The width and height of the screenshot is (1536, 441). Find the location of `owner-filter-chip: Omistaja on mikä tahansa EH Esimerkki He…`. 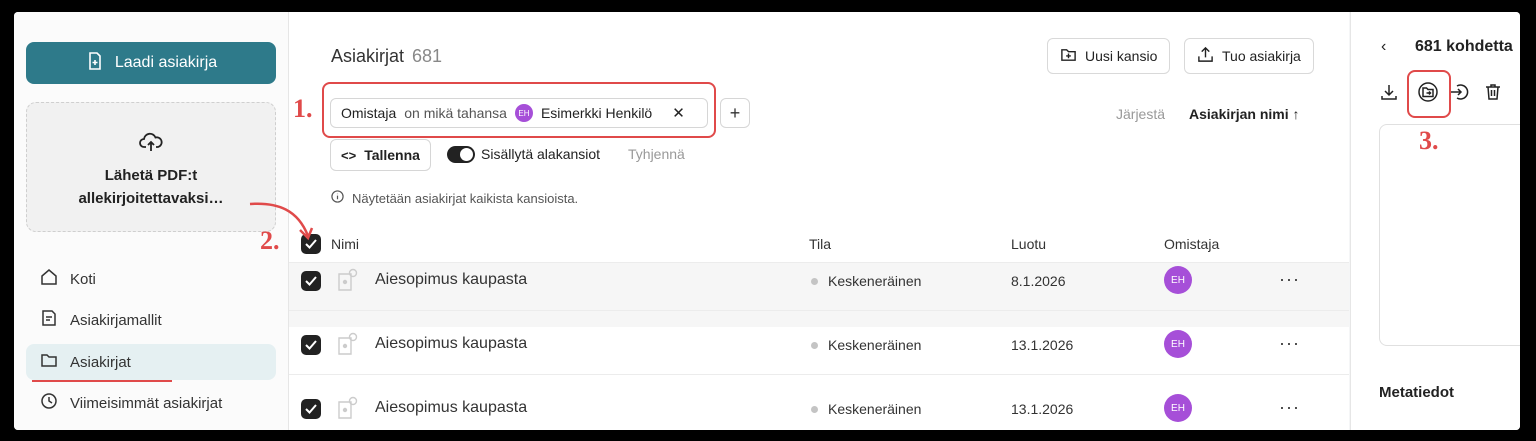

owner-filter-chip: Omistaja on mikä tahansa EH Esimerkki He… is located at coordinates (519, 113).